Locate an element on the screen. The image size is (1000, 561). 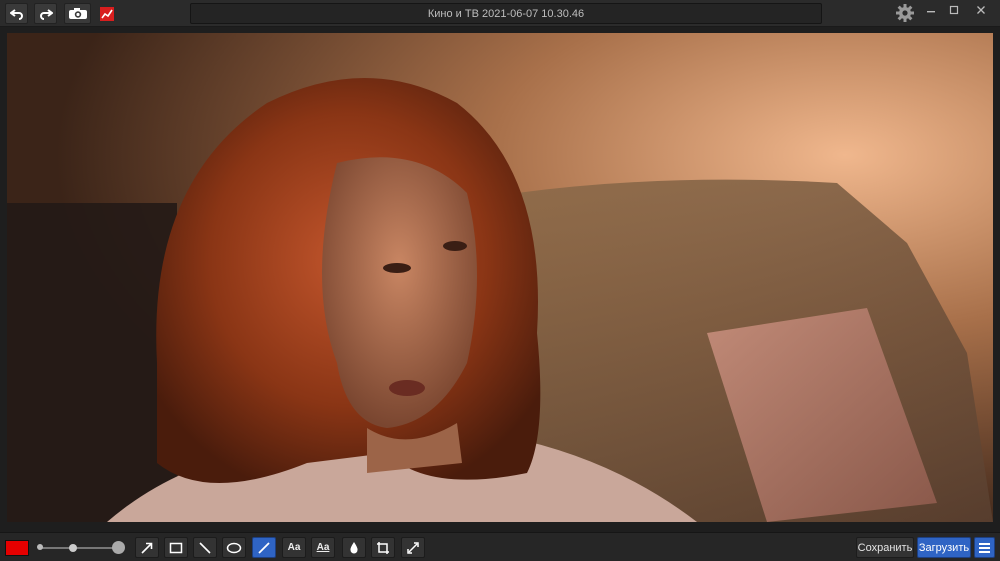
chart-button is located at coordinates (106, 13).